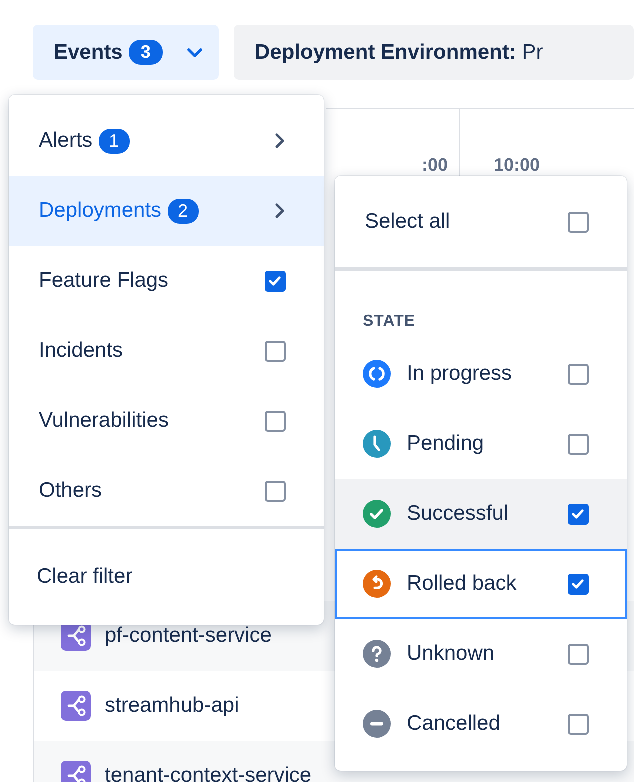 Image resolution: width=634 pixels, height=782 pixels. I want to click on section-heading: STATE, so click(389, 322).